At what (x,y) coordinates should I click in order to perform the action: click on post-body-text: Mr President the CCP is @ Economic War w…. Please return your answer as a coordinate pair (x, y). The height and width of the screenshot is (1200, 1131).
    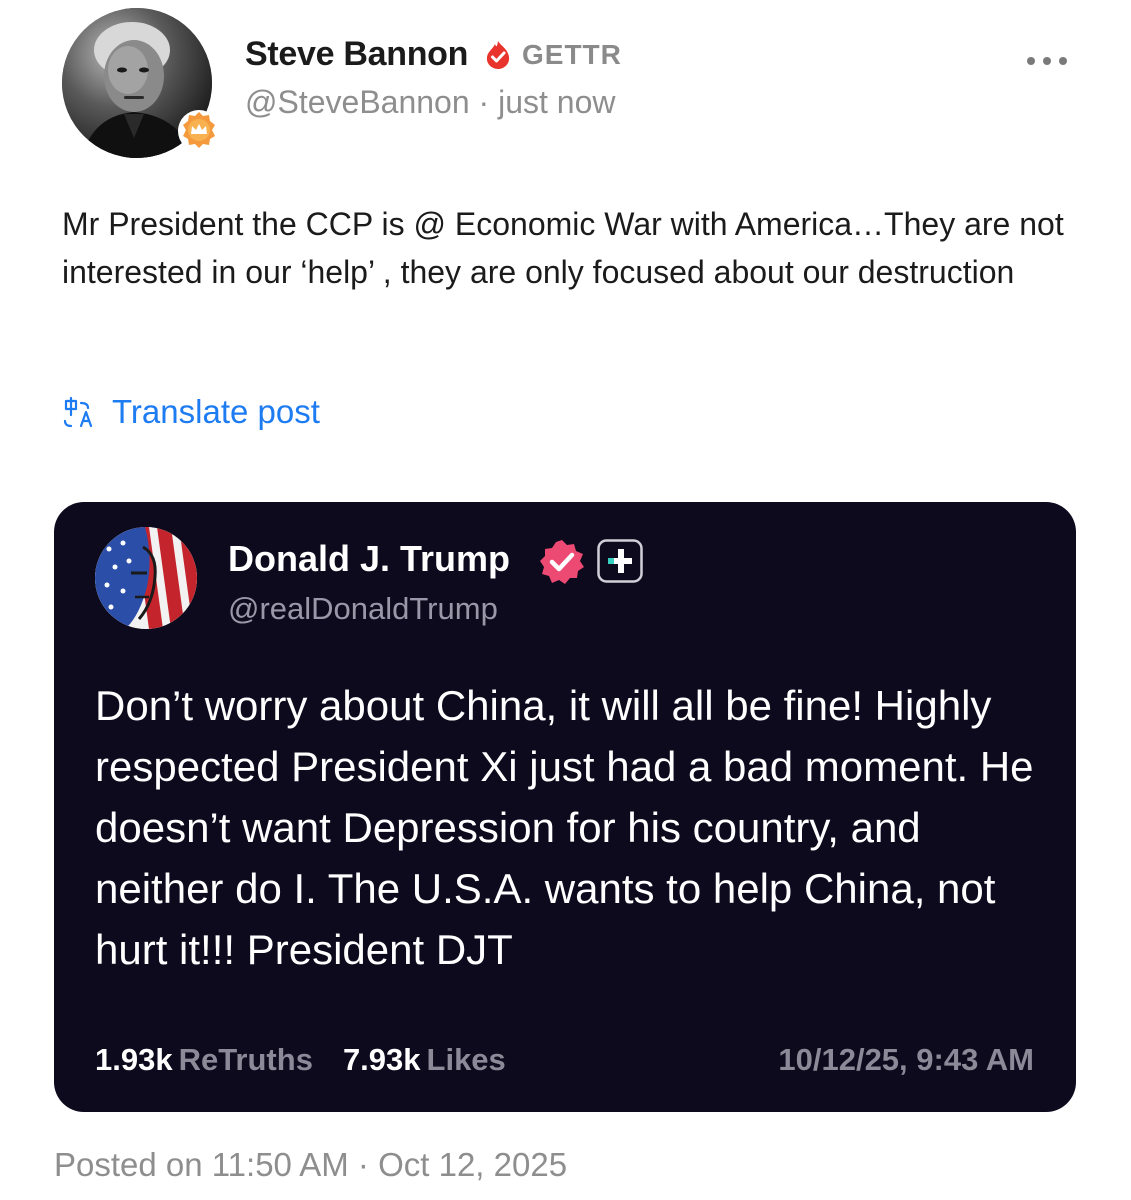
    Looking at the image, I should click on (563, 248).